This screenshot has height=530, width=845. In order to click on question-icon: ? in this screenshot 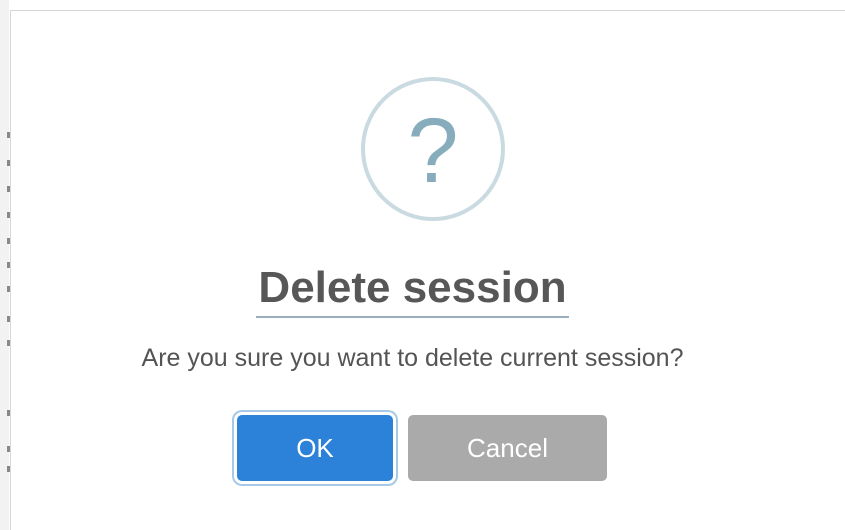, I will do `click(433, 149)`.